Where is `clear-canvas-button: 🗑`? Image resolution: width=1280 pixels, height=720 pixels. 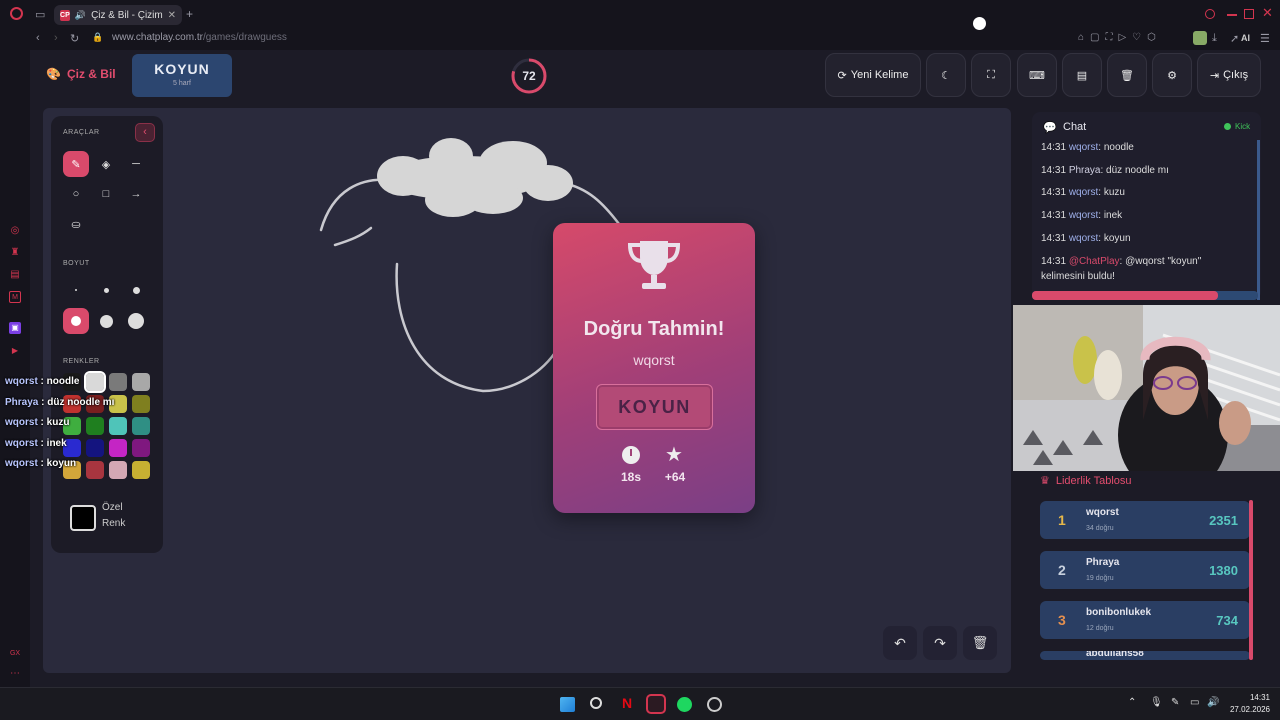 clear-canvas-button: 🗑 is located at coordinates (980, 643).